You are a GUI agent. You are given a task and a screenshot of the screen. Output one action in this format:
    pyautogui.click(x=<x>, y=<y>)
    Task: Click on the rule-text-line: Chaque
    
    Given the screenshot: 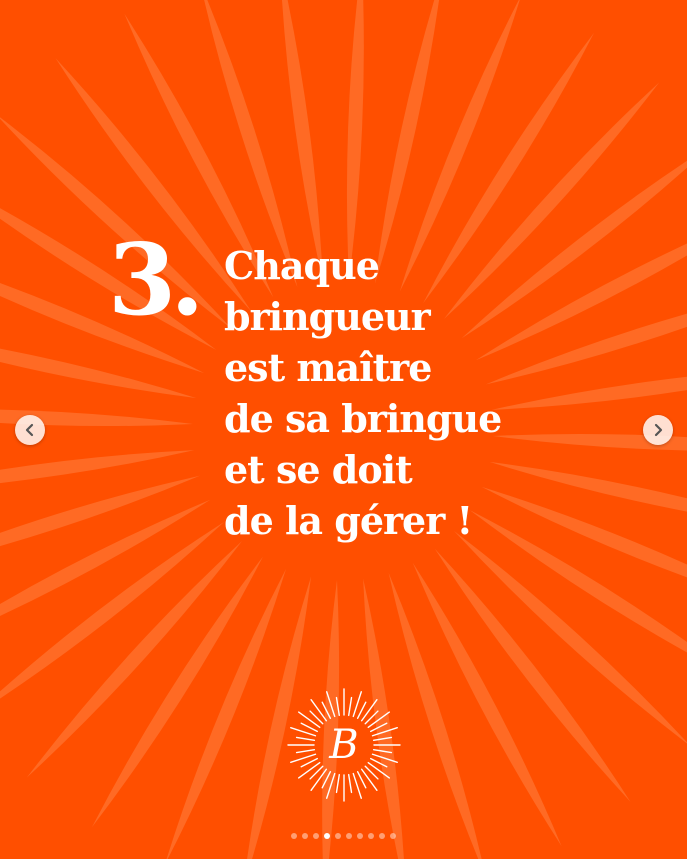 What is the action you would take?
    pyautogui.click(x=302, y=265)
    